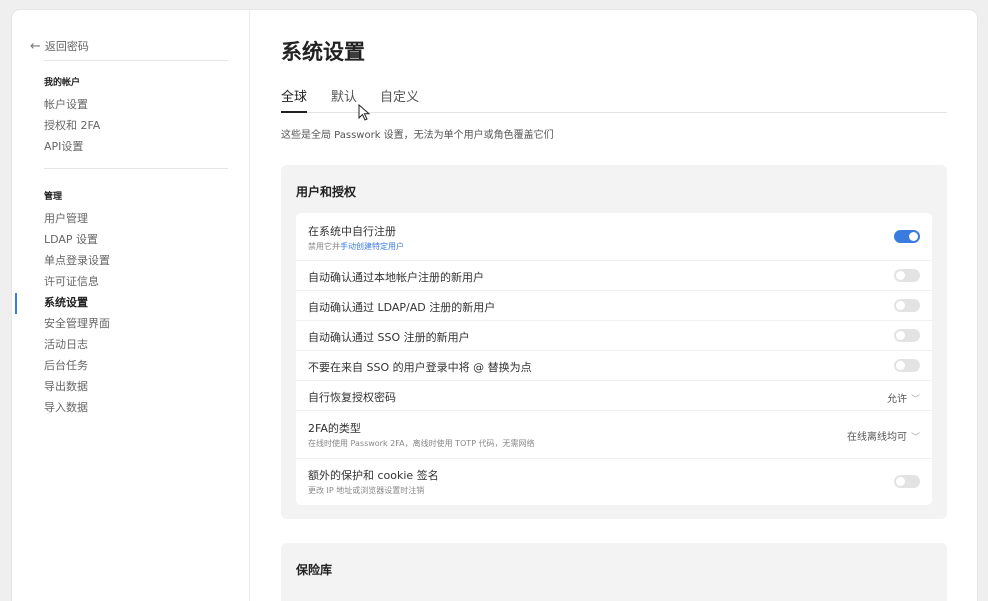  I want to click on arrow-left-icon: ←, so click(35, 46).